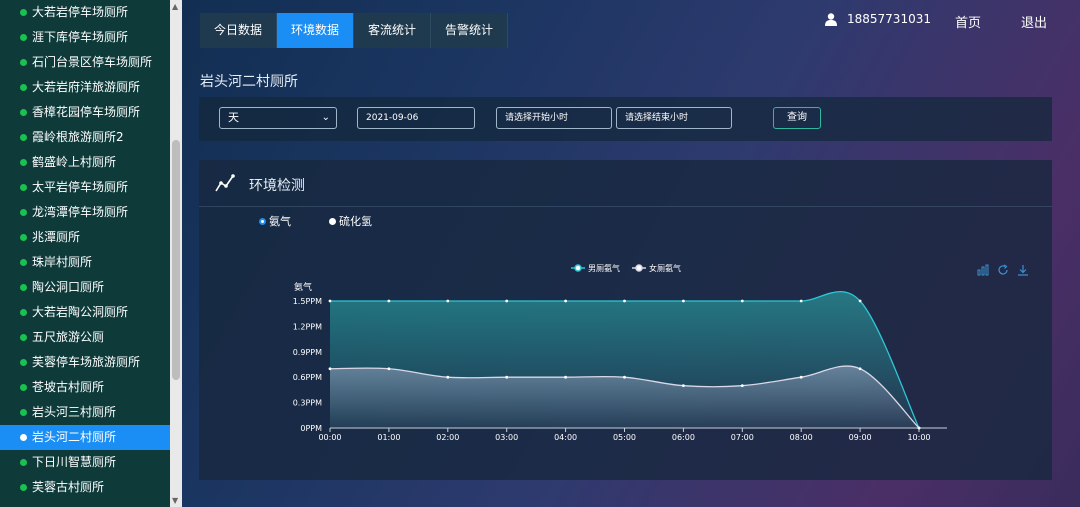 This screenshot has width=1080, height=507. I want to click on x-tick-label: 01:00, so click(388, 437).